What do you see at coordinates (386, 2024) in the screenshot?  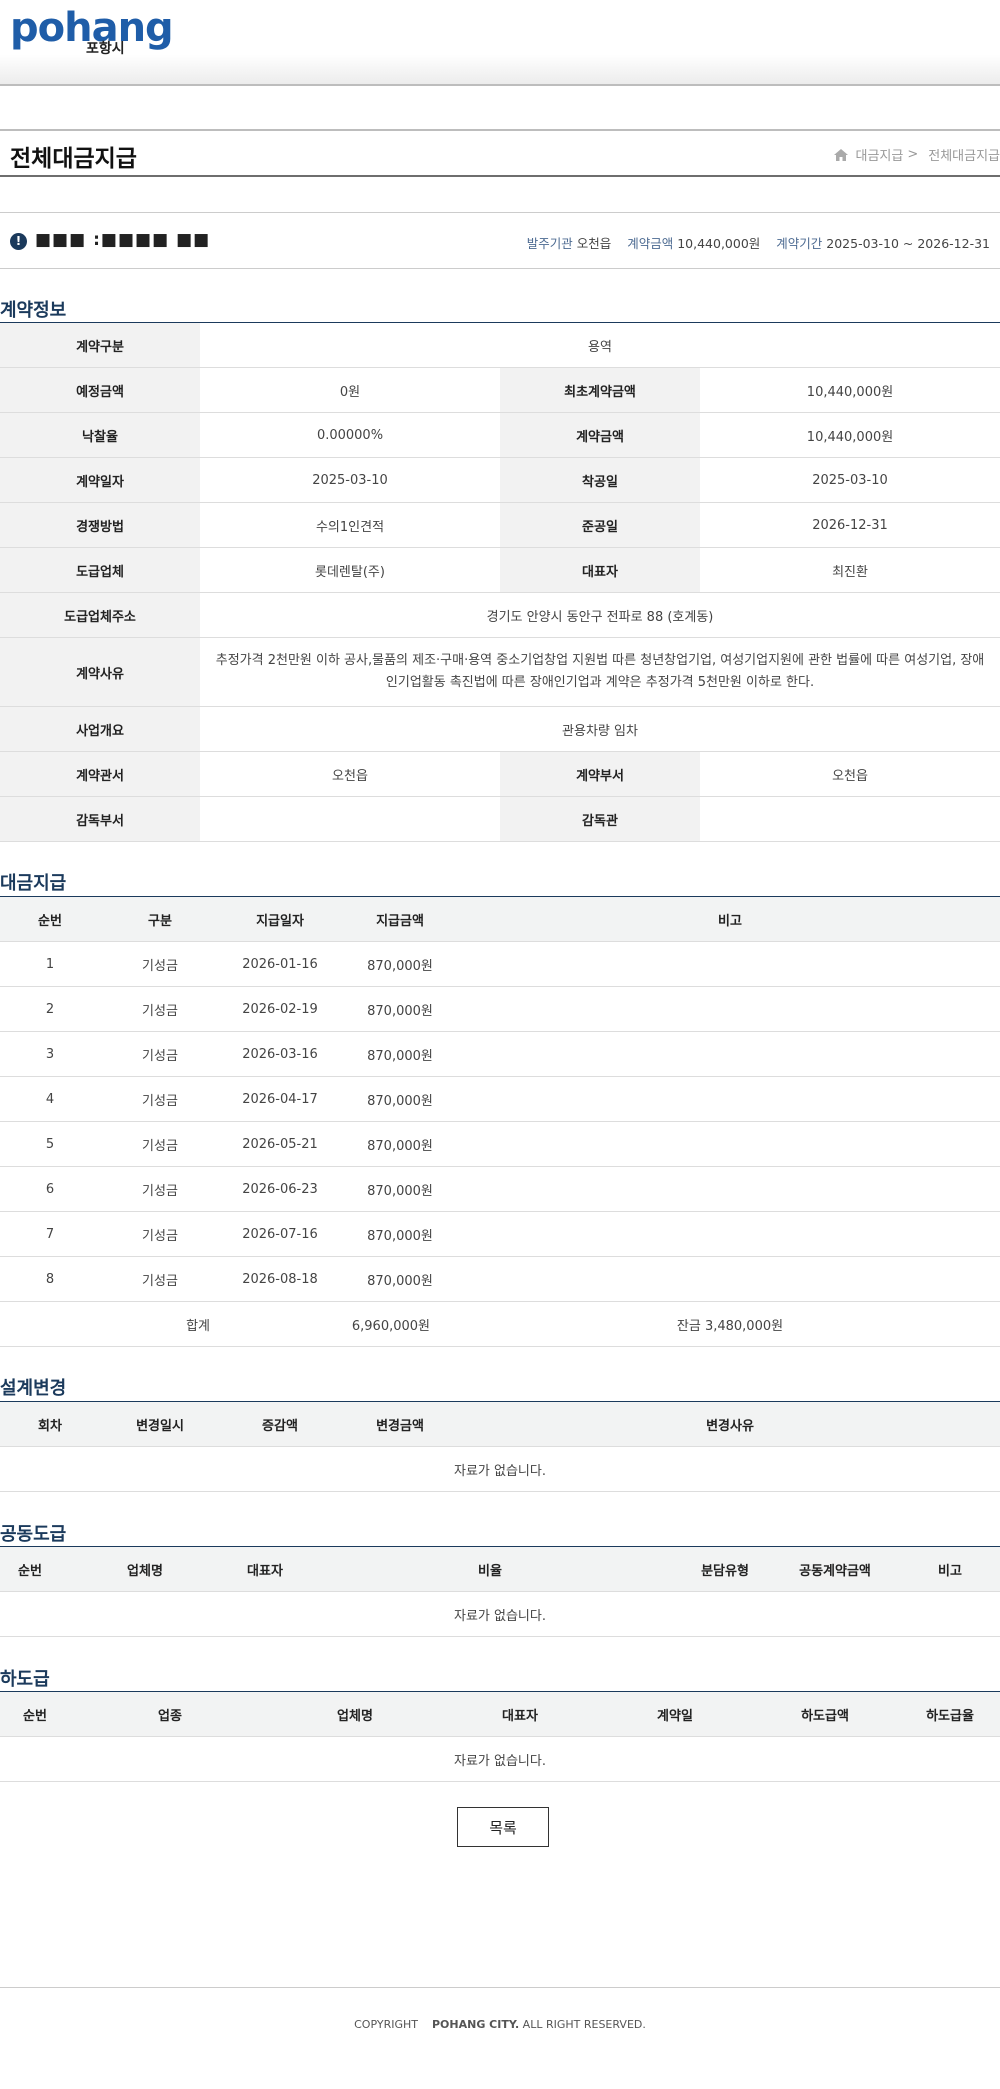 I see `copyright-label: COPYRIGHT` at bounding box center [386, 2024].